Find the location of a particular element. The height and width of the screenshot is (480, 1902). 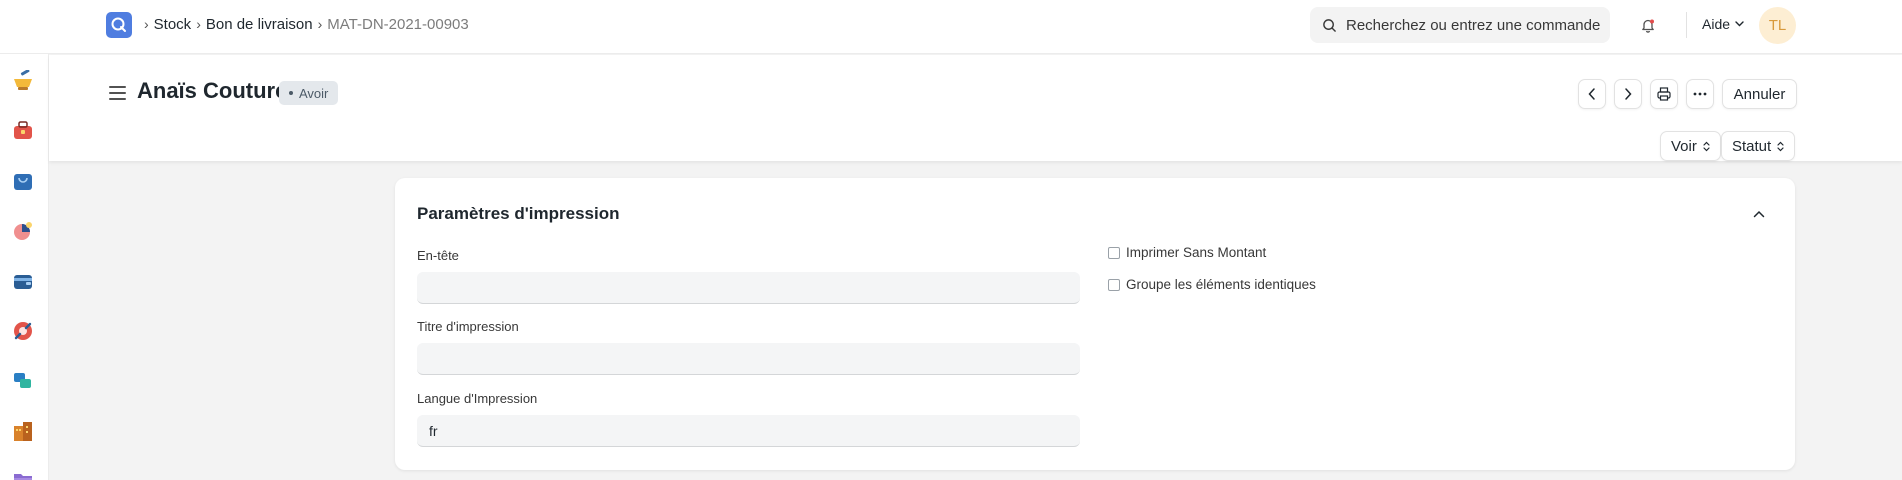

app-logo-icon is located at coordinates (119, 25).